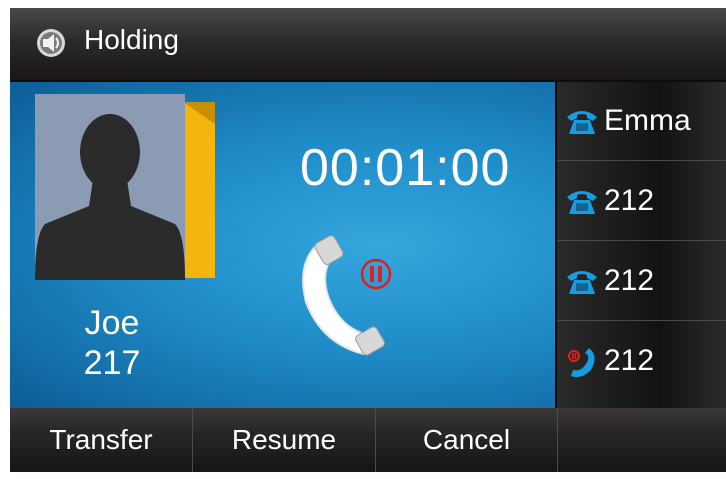  What do you see at coordinates (405, 168) in the screenshot?
I see `call-duration: 00:01:00` at bounding box center [405, 168].